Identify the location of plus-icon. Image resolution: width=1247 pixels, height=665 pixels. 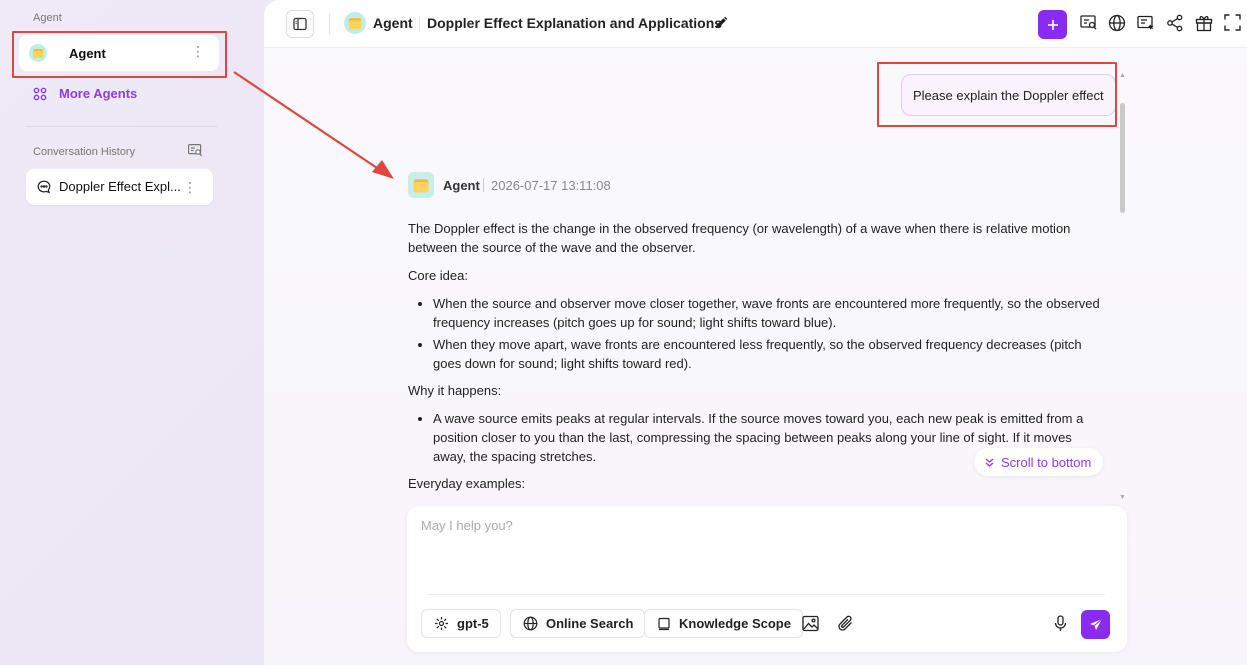
(1052, 24).